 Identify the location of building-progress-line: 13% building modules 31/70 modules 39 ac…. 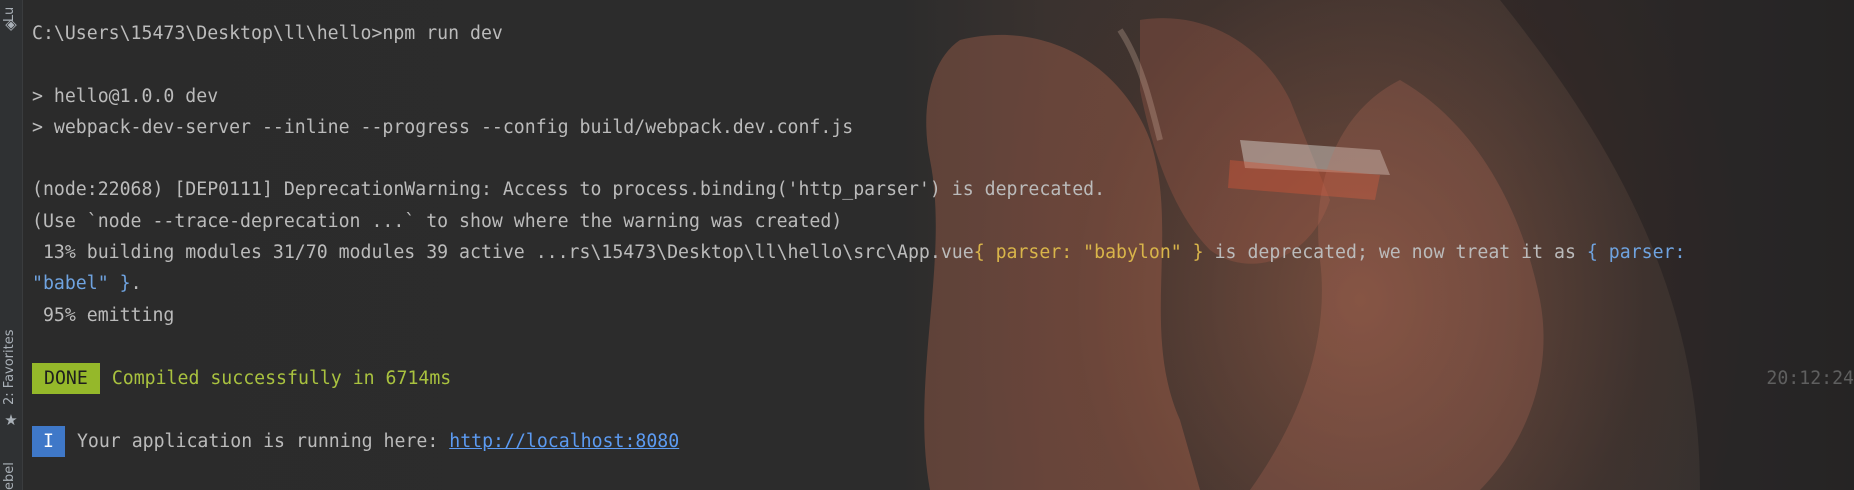
(859, 252).